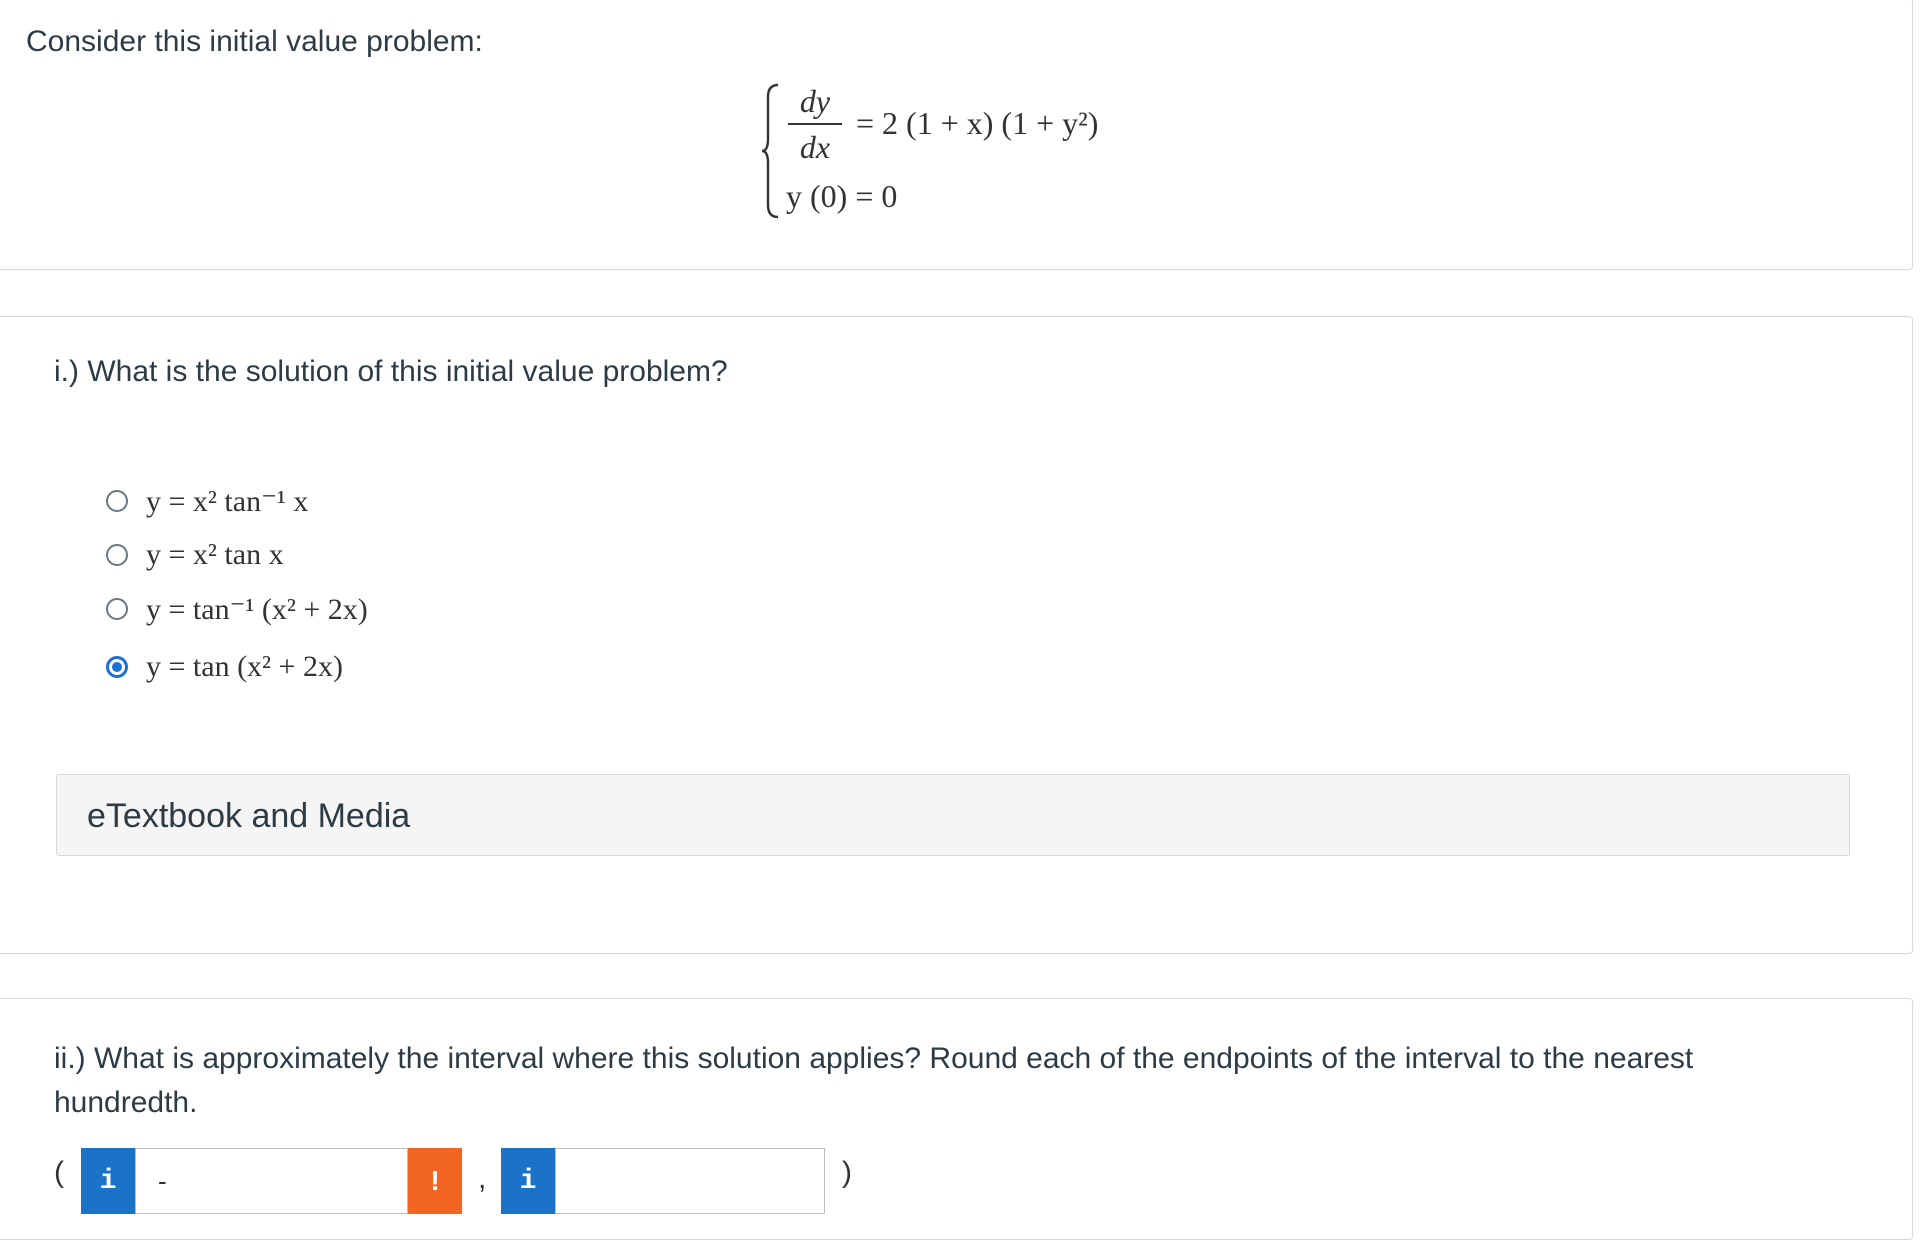 This screenshot has width=1926, height=1240. I want to click on close-paren: ), so click(847, 1172).